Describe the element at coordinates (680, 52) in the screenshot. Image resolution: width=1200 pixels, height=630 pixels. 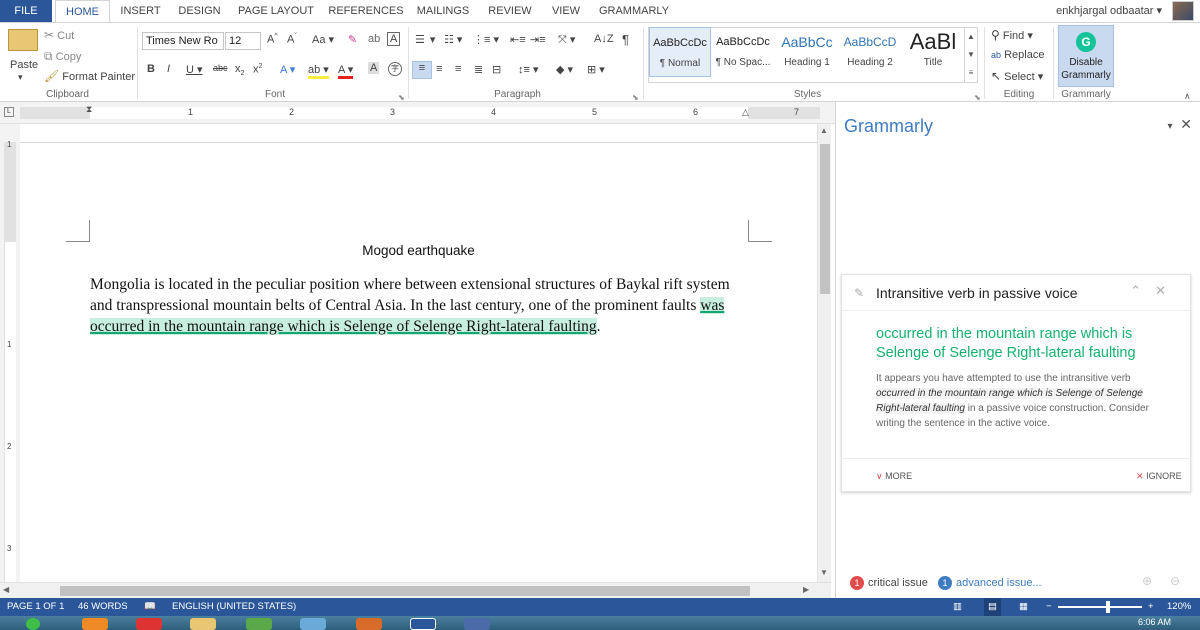
I see `style-normal: AaBbCcDc ¶ Normal` at that location.